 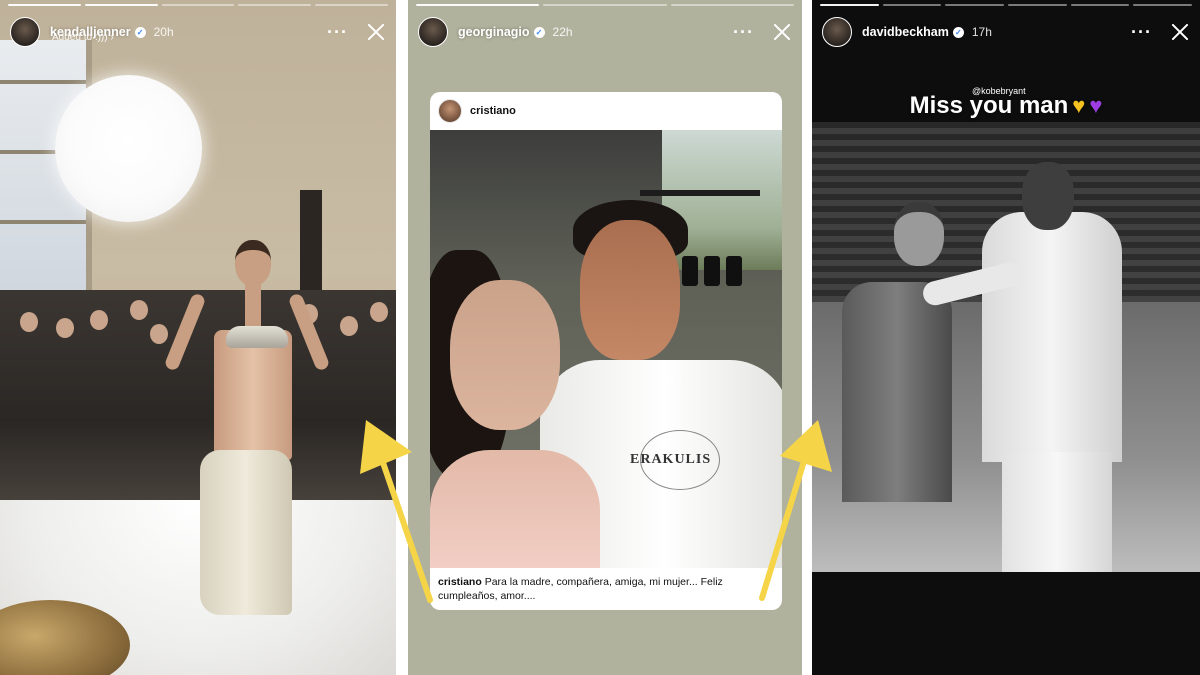 I want to click on shirt-text: ERAKULIS, so click(x=671, y=459).